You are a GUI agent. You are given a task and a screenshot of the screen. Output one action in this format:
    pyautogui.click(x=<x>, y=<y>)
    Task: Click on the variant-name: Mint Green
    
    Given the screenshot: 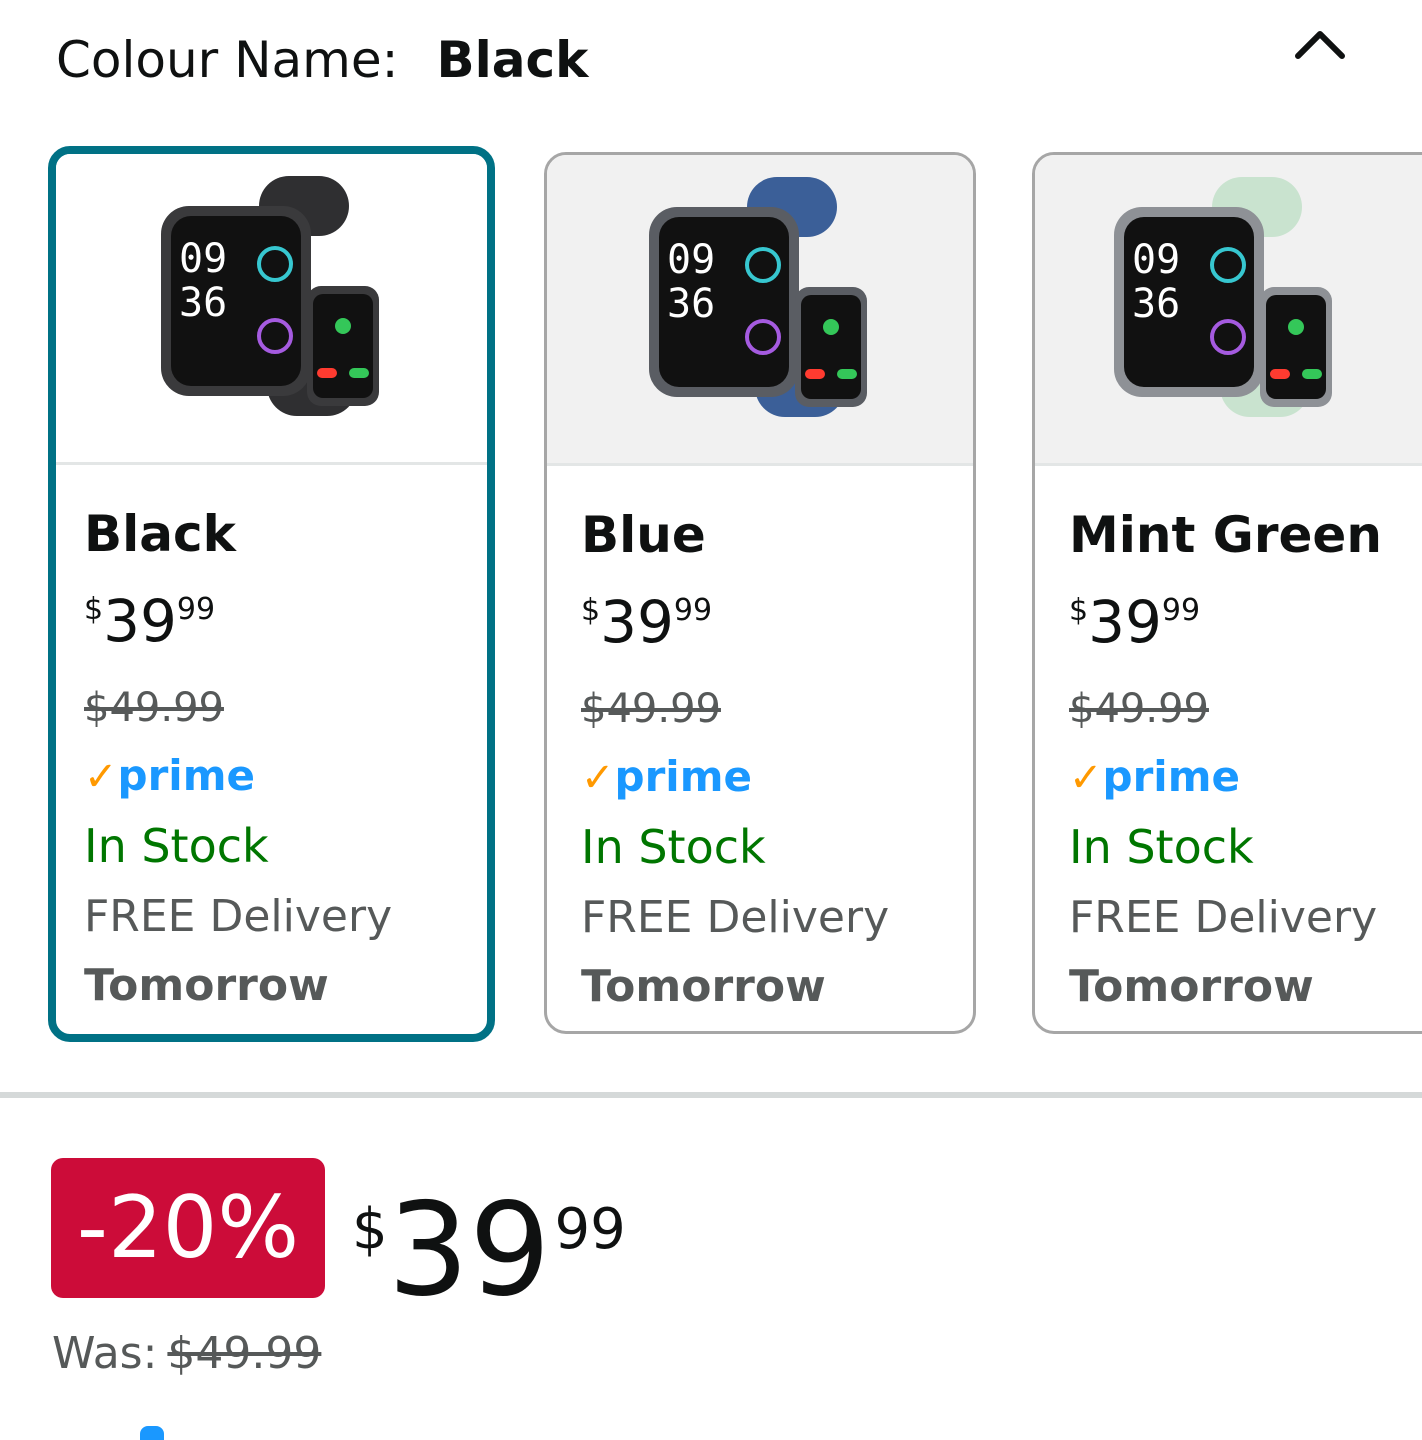 What is the action you would take?
    pyautogui.click(x=1225, y=535)
    